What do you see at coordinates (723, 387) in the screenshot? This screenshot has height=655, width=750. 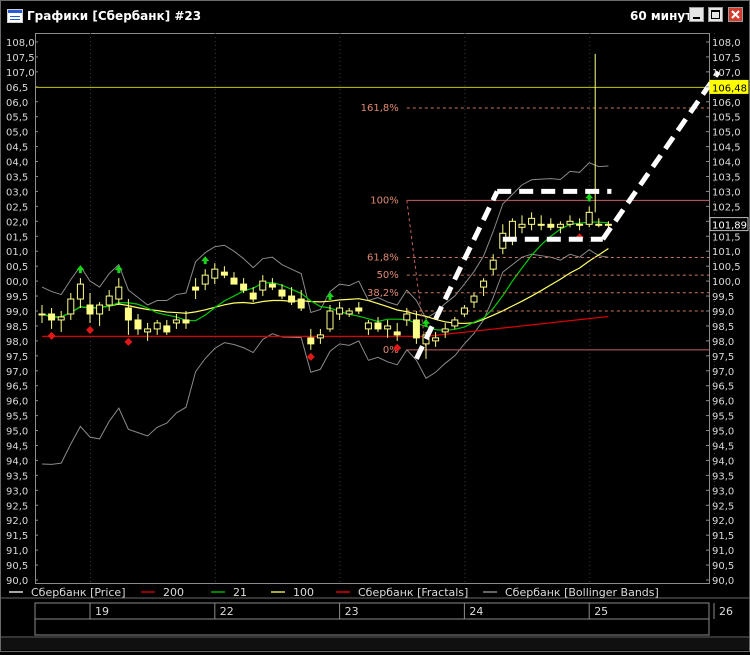 I see `right-tick-label: 96,5` at bounding box center [723, 387].